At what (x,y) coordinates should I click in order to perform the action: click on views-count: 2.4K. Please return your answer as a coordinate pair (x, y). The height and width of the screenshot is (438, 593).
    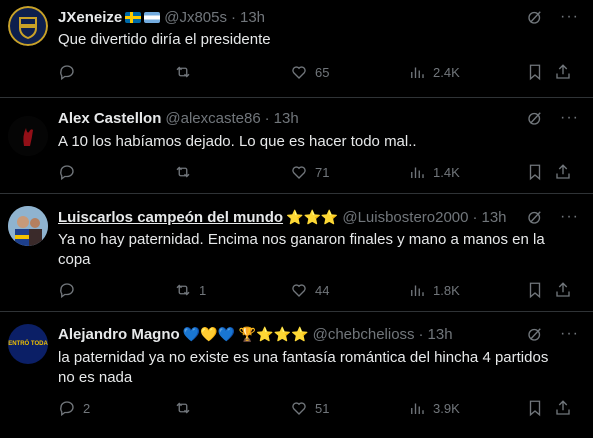
    Looking at the image, I should click on (446, 72).